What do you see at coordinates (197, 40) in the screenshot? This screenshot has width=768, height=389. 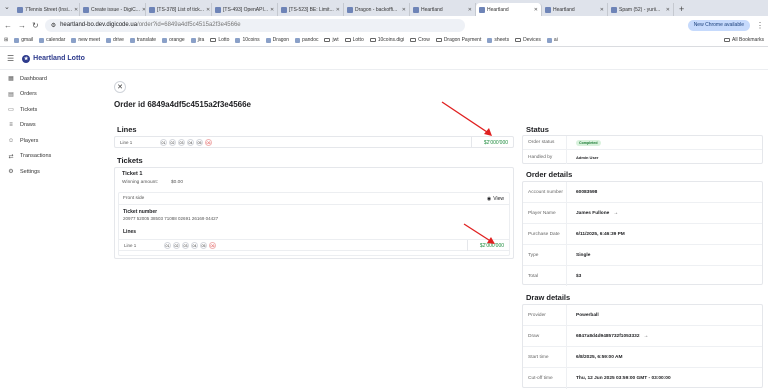 I see `bookmark: jira` at bounding box center [197, 40].